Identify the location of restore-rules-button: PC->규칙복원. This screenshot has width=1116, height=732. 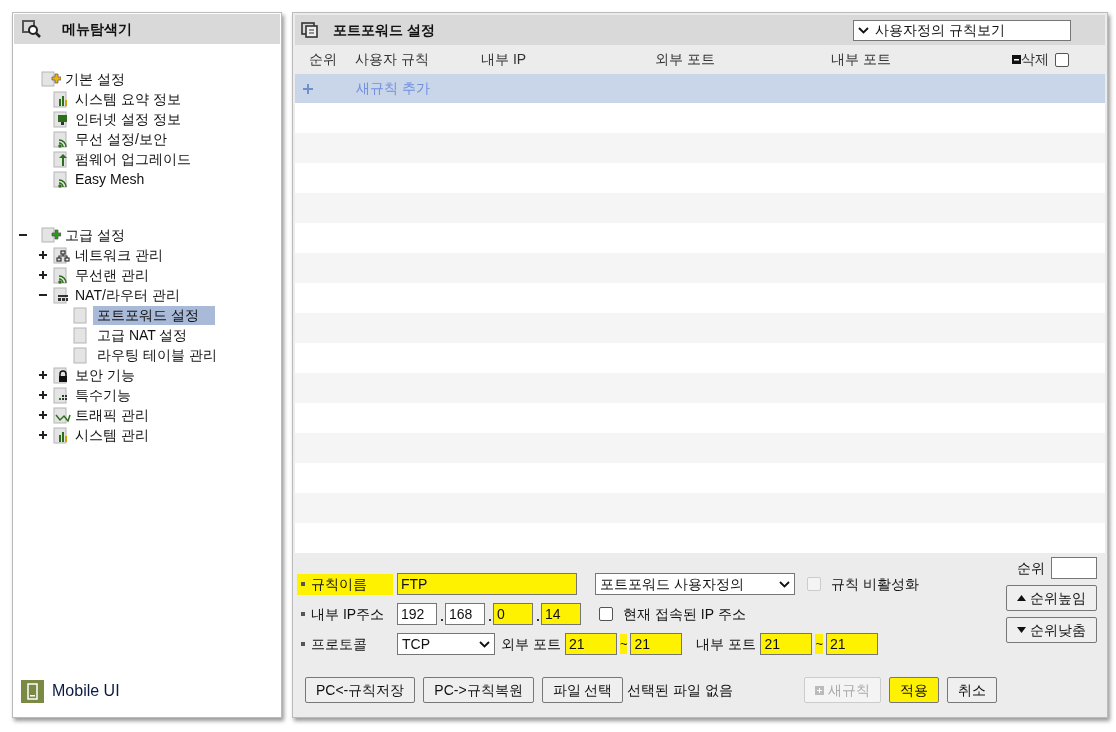
(478, 690).